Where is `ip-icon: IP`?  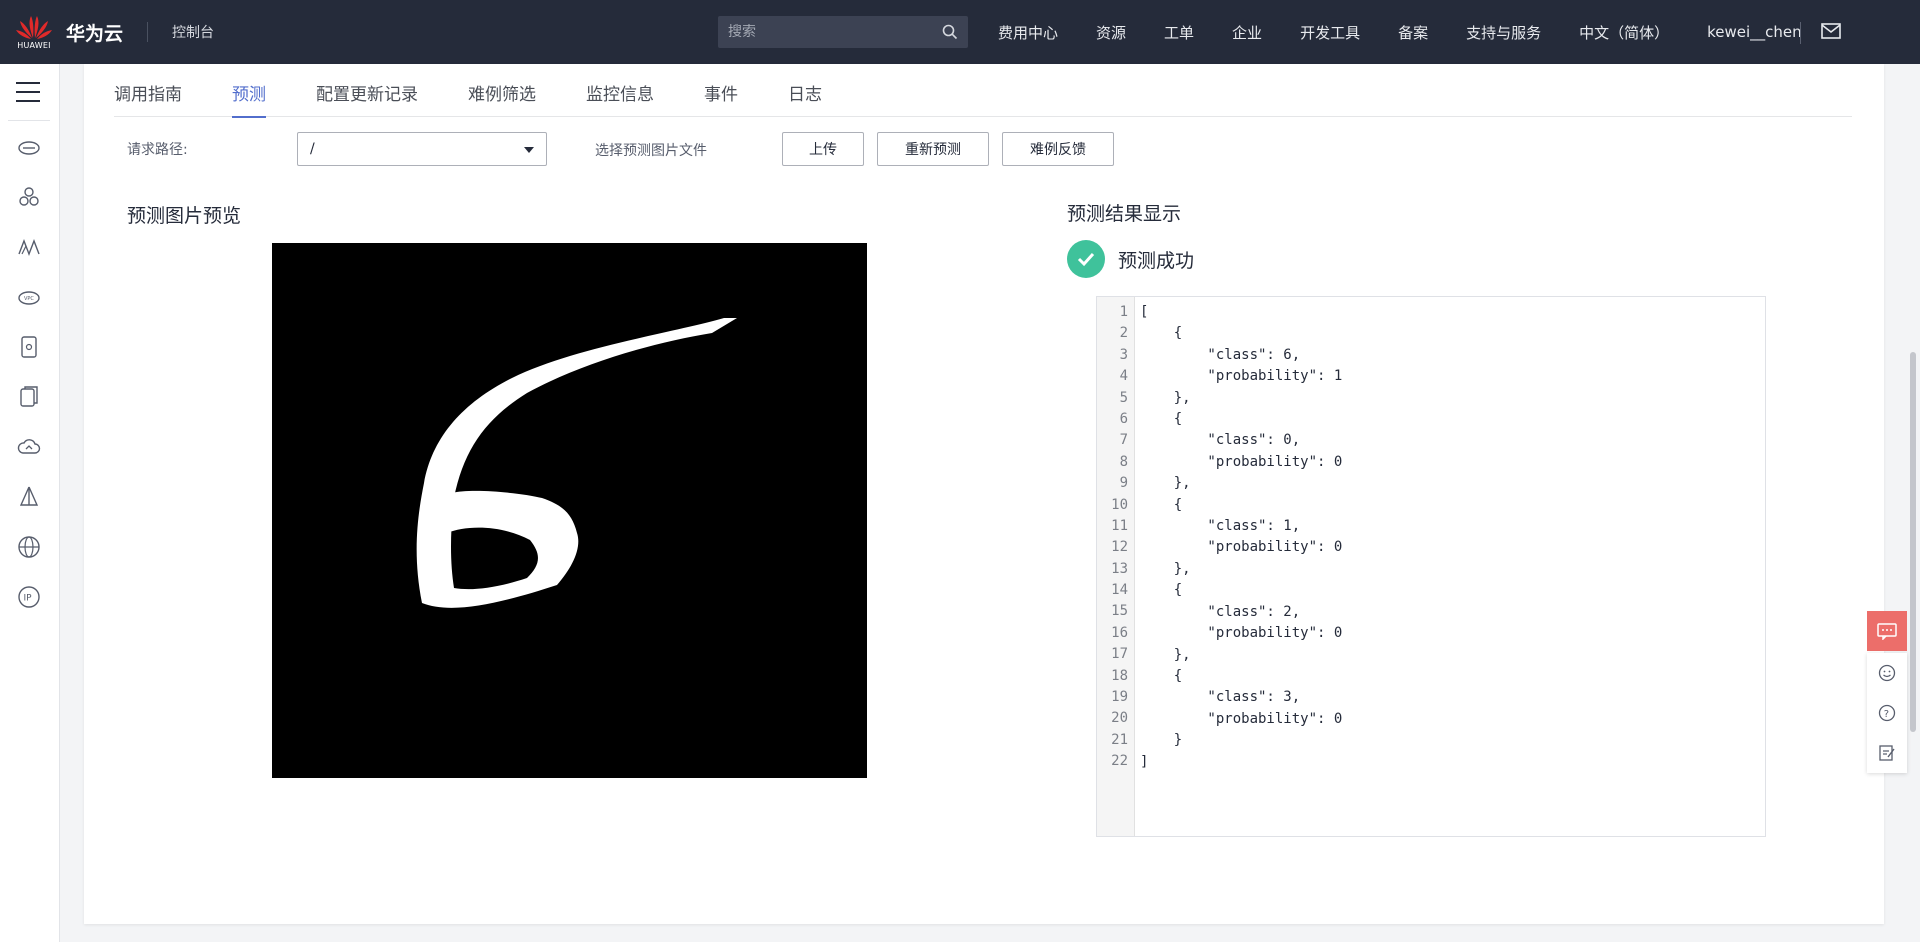
ip-icon: IP is located at coordinates (29, 597).